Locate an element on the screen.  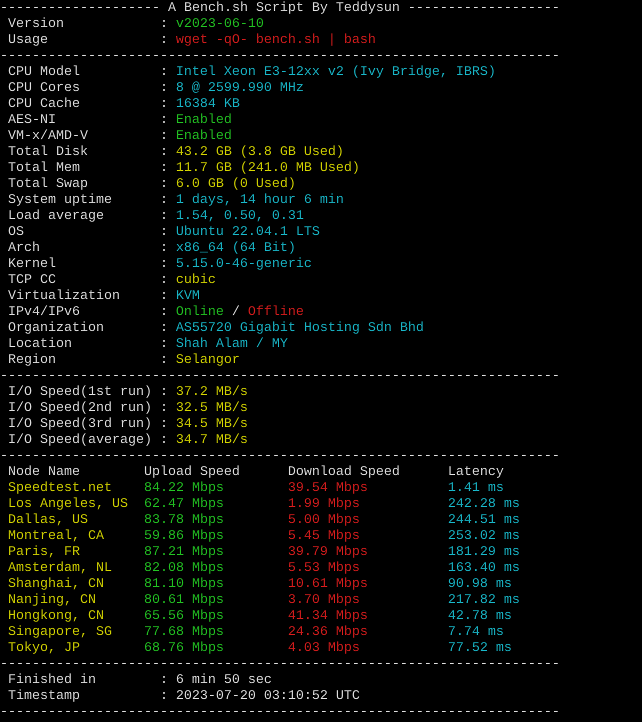
field-label: Virtualization is located at coordinates (64, 296).